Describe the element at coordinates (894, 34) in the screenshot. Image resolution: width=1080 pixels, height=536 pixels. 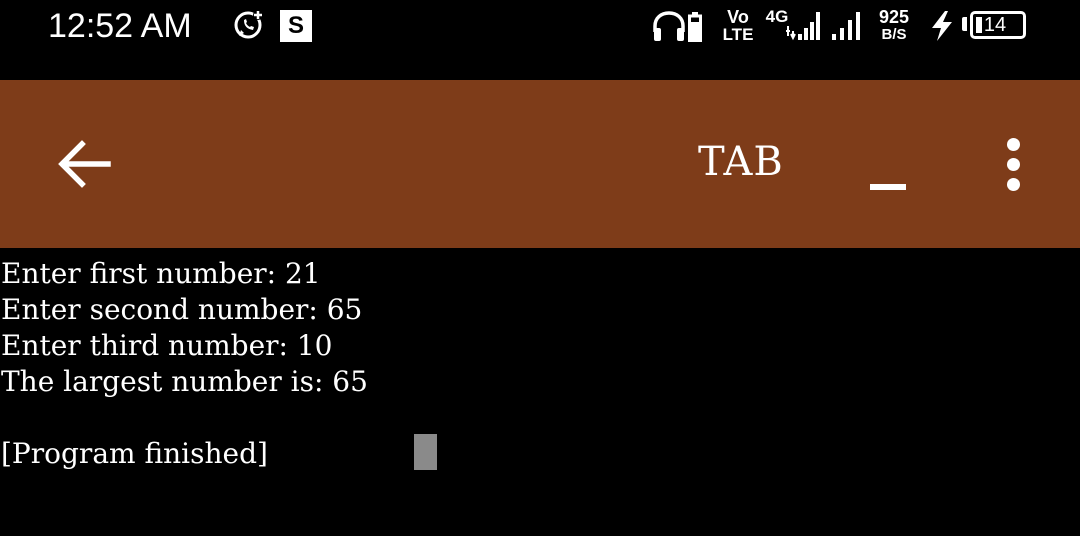
I see `network-speed-unit: B/S` at that location.